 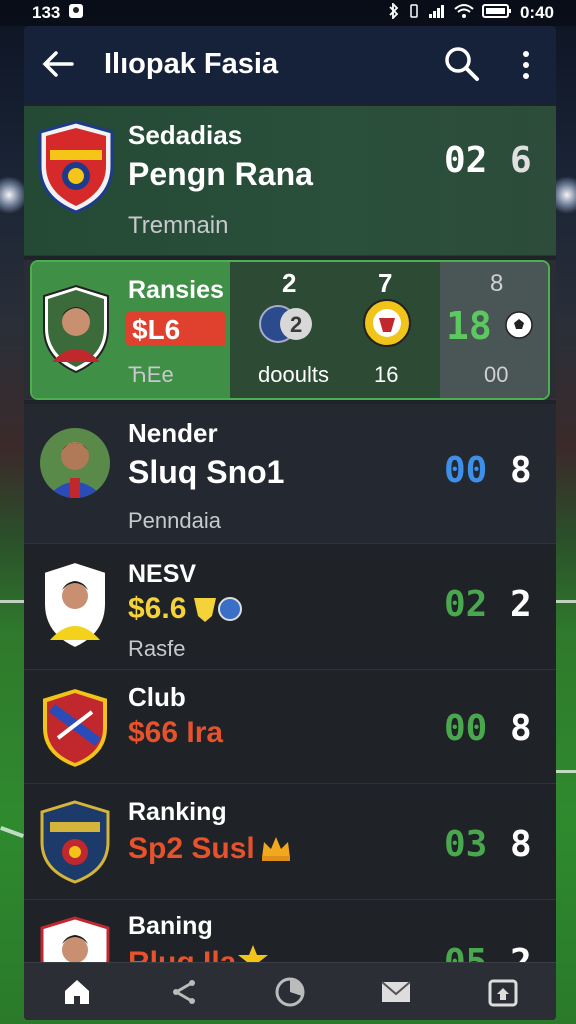 What do you see at coordinates (191, 848) in the screenshot?
I see `row-price: Sp2 Susl` at bounding box center [191, 848].